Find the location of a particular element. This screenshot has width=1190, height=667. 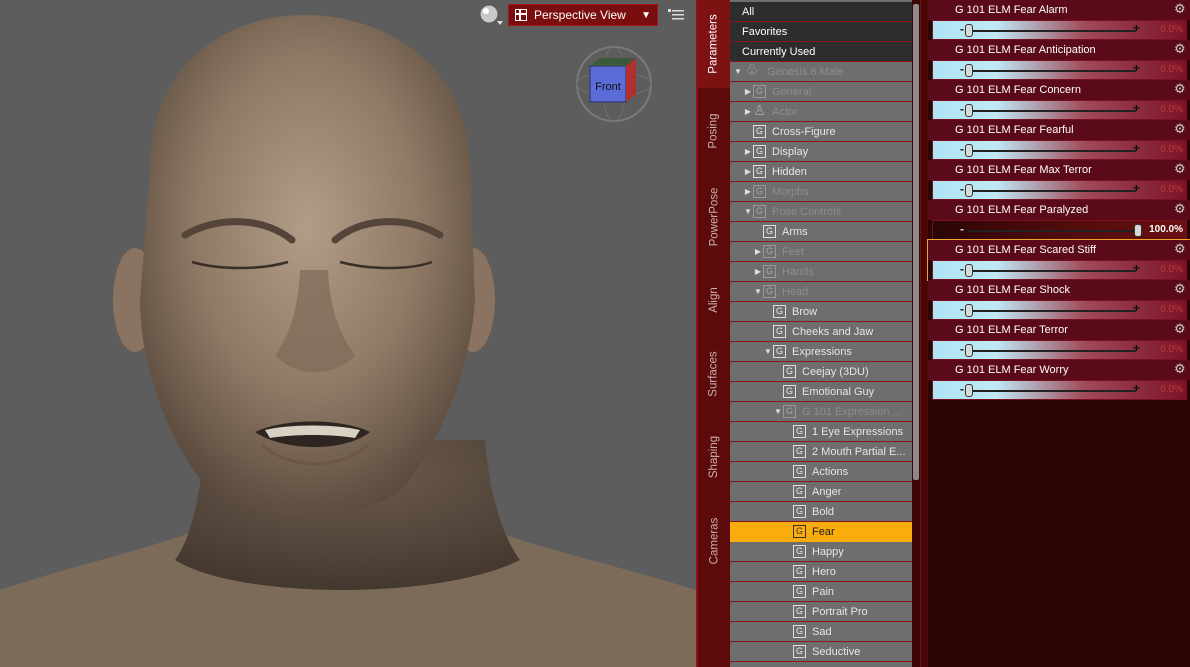

tree-item: G Portrait Pro is located at coordinates (821, 612).